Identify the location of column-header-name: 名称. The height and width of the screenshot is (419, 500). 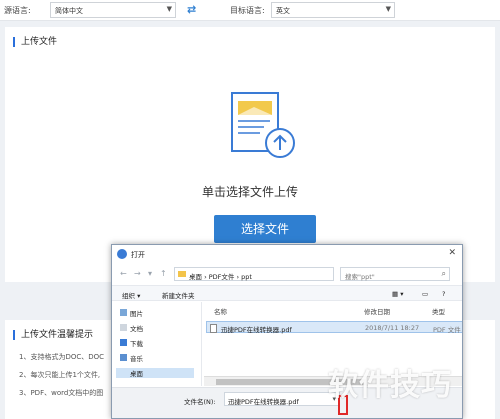
(220, 311).